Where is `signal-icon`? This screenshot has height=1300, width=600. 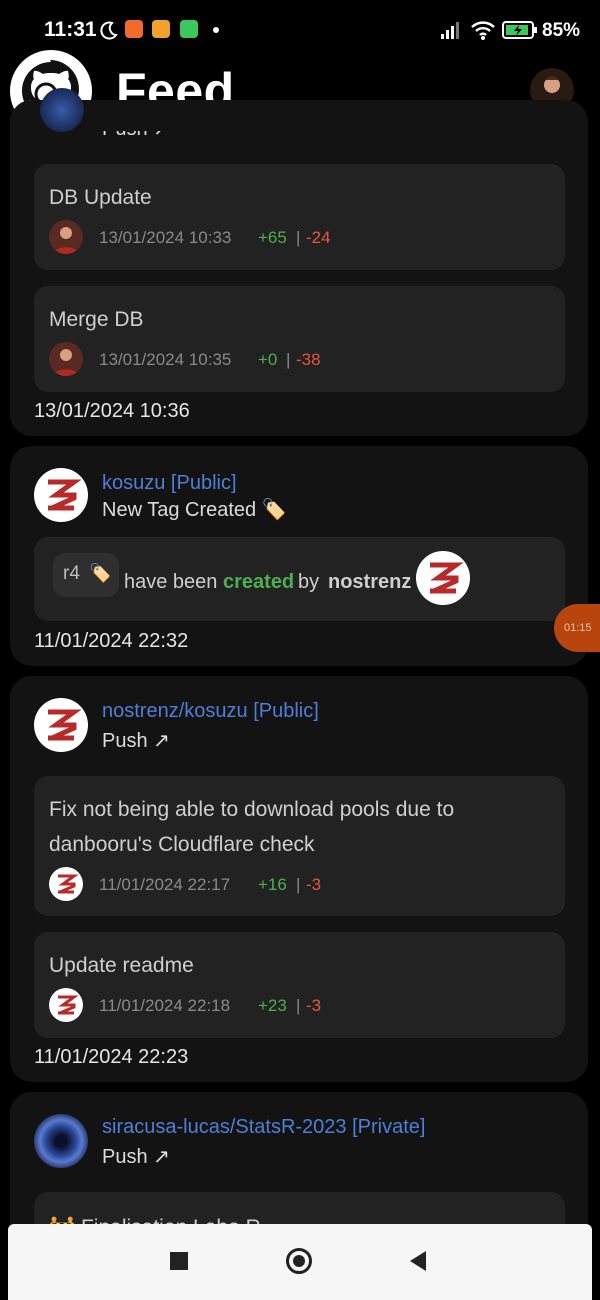
signal-icon is located at coordinates (450, 30).